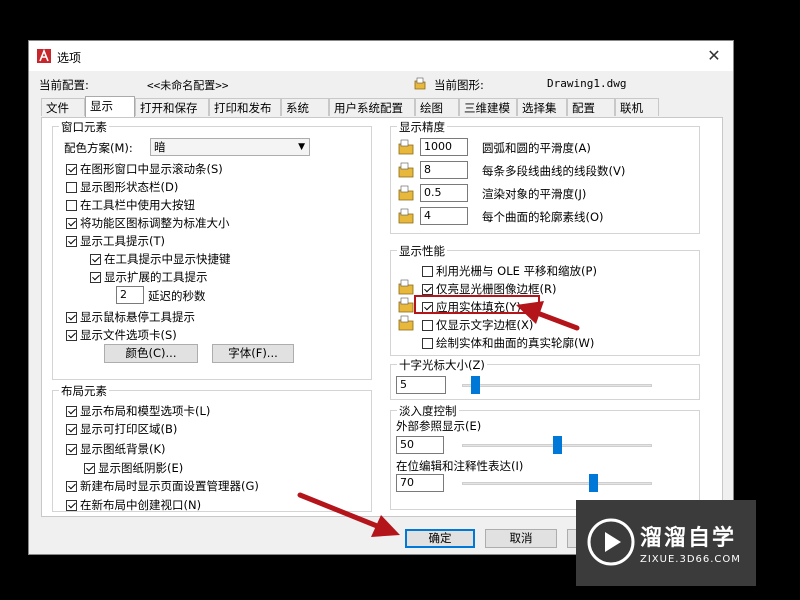 This screenshot has height=600, width=800. What do you see at coordinates (341, 511) in the screenshot?
I see `red-arrow-to-ok` at bounding box center [341, 511].